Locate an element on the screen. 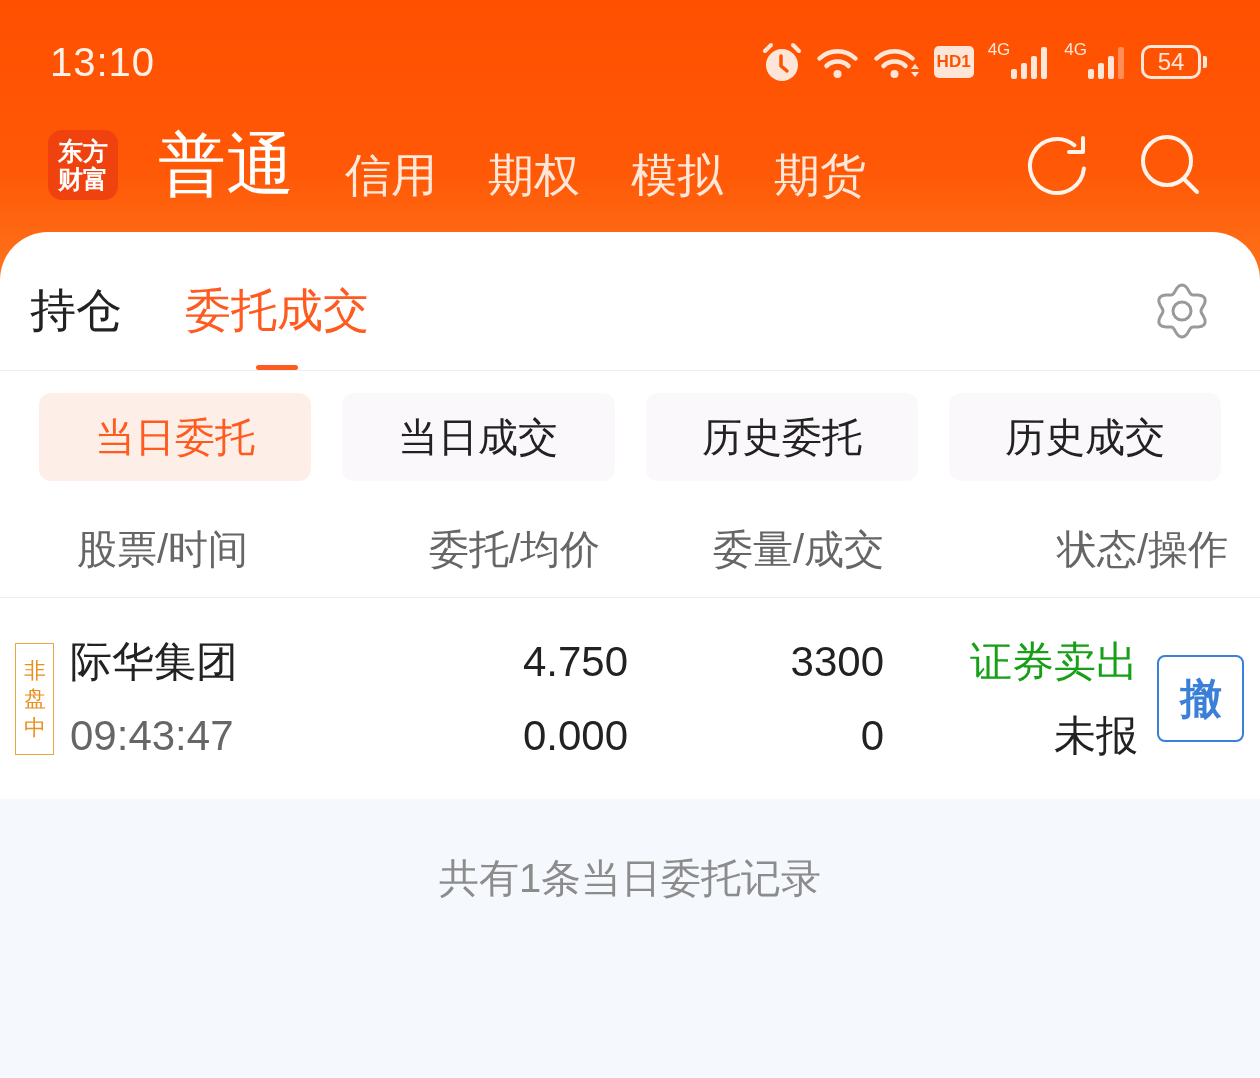 The height and width of the screenshot is (1078, 1260). order-quantity: 3300 is located at coordinates (837, 661).